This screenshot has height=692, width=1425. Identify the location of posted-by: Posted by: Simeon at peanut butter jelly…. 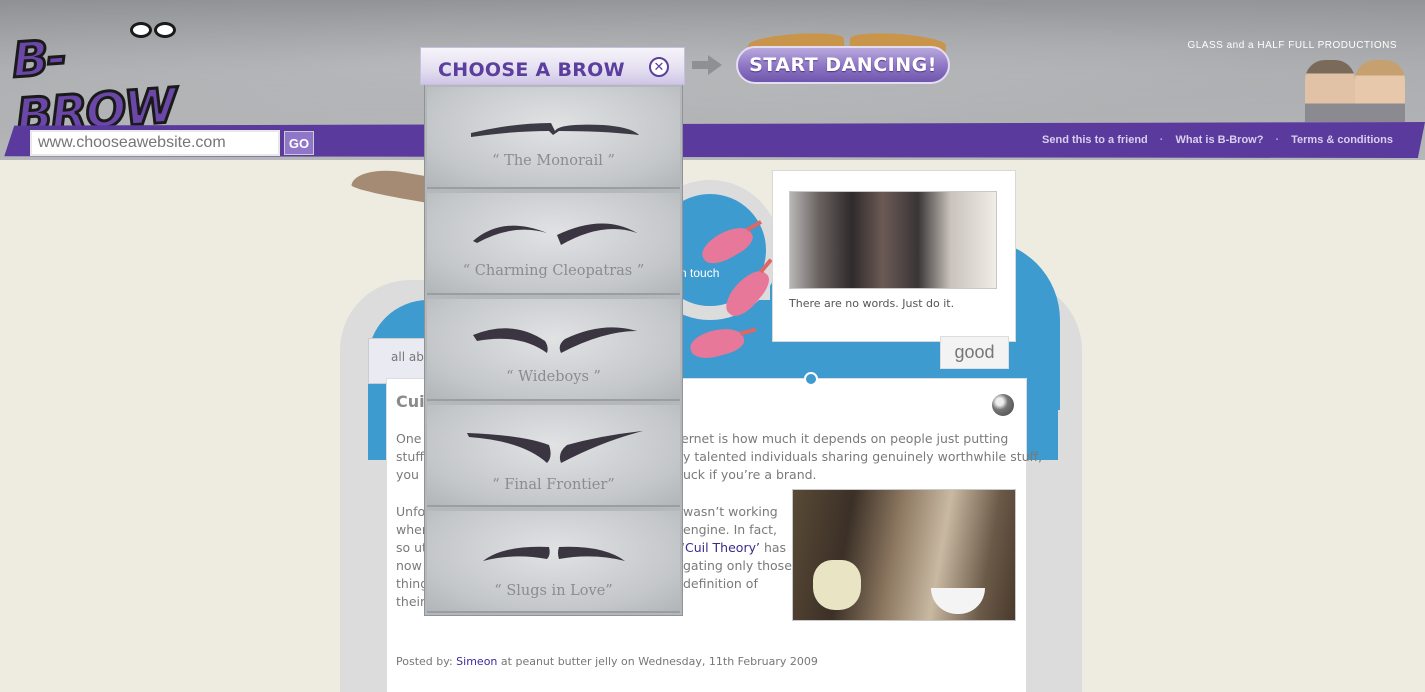
(607, 661).